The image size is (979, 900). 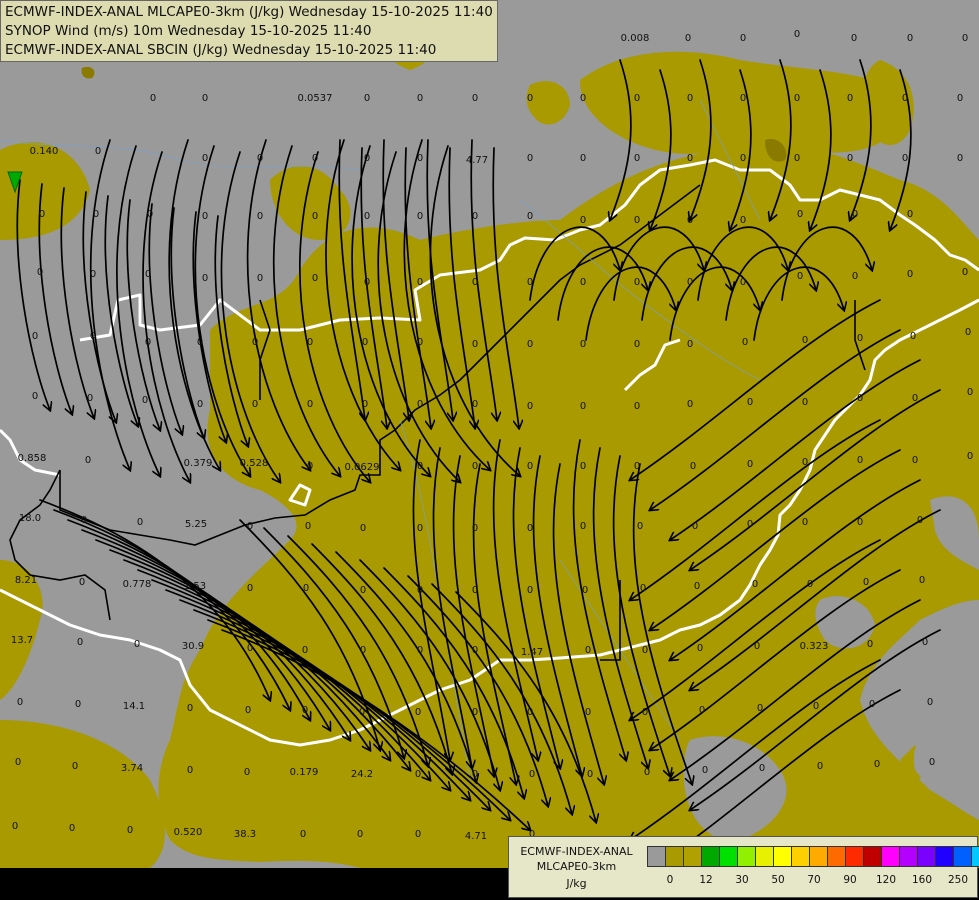 I want to click on sbcin-value-label: 0.520, so click(x=188, y=832).